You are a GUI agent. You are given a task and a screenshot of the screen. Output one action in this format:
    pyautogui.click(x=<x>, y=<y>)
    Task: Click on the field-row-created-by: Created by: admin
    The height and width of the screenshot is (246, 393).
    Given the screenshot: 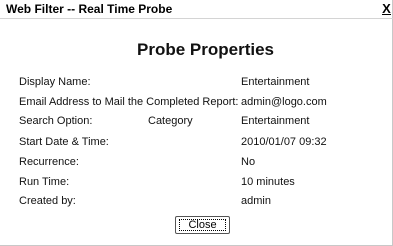 What is the action you would take?
    pyautogui.click(x=196, y=202)
    